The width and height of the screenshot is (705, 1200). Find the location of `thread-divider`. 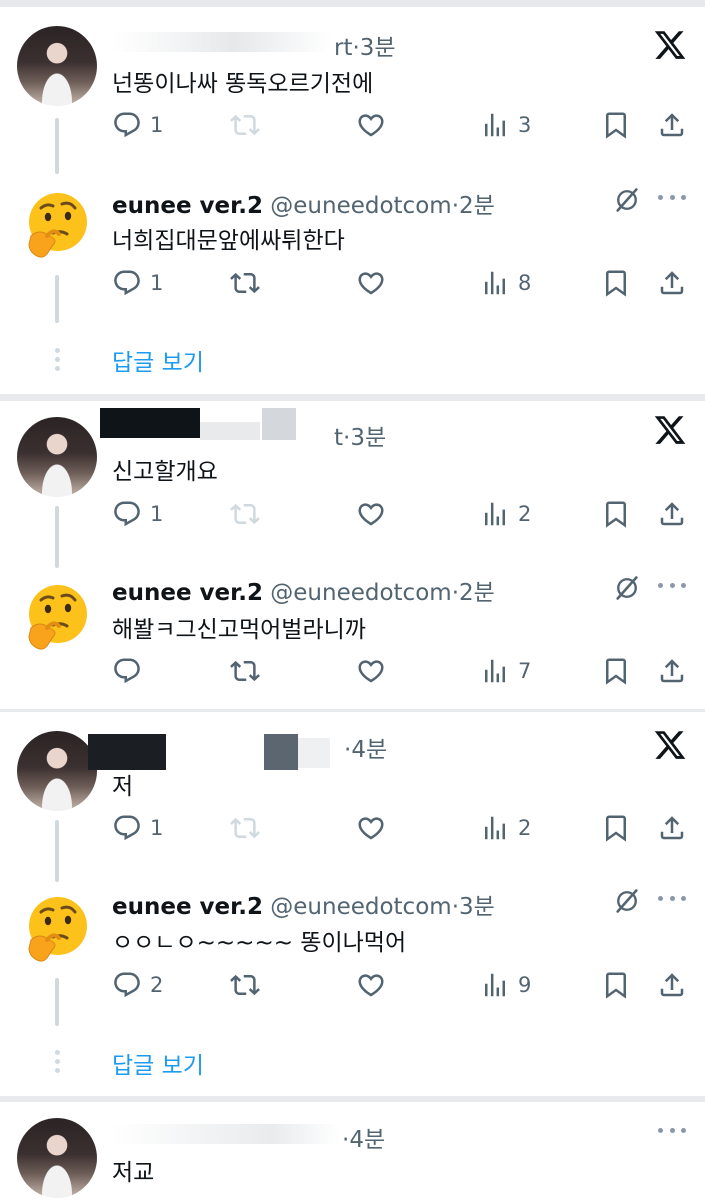

thread-divider is located at coordinates (352, 397).